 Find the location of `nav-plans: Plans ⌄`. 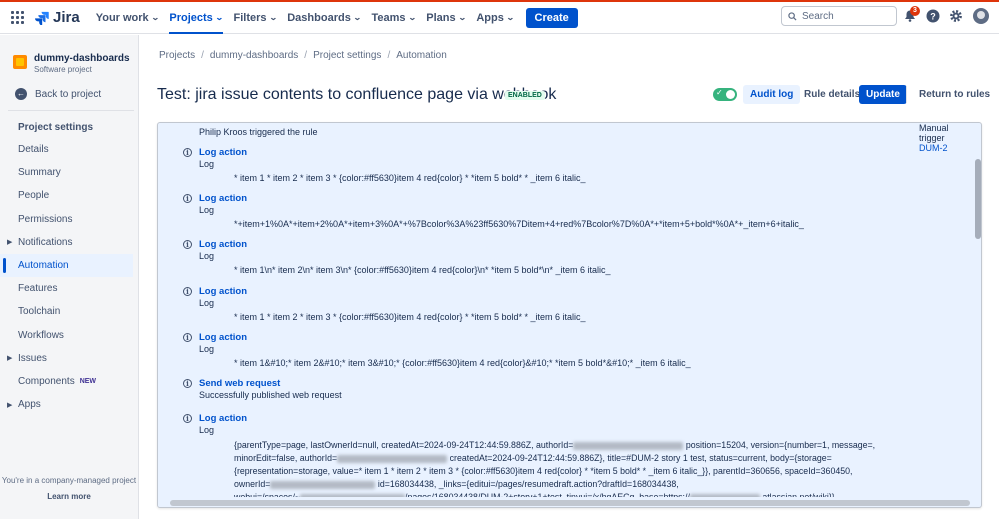

nav-plans: Plans ⌄ is located at coordinates (446, 18).